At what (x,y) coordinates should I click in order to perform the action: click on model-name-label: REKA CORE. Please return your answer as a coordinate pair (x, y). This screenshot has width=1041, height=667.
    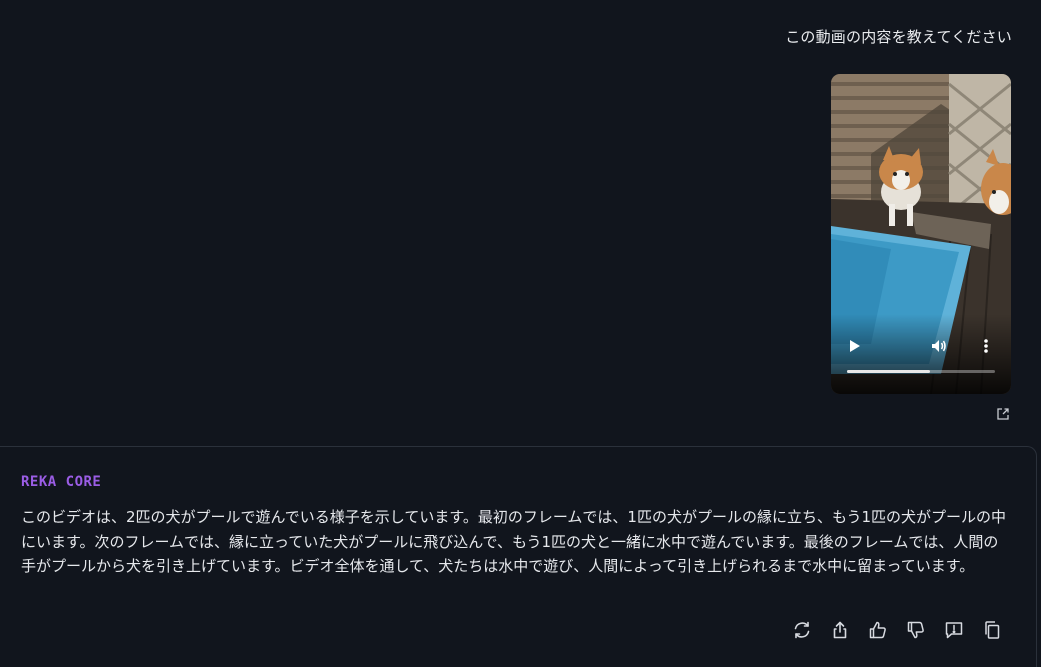
    Looking at the image, I should click on (61, 482).